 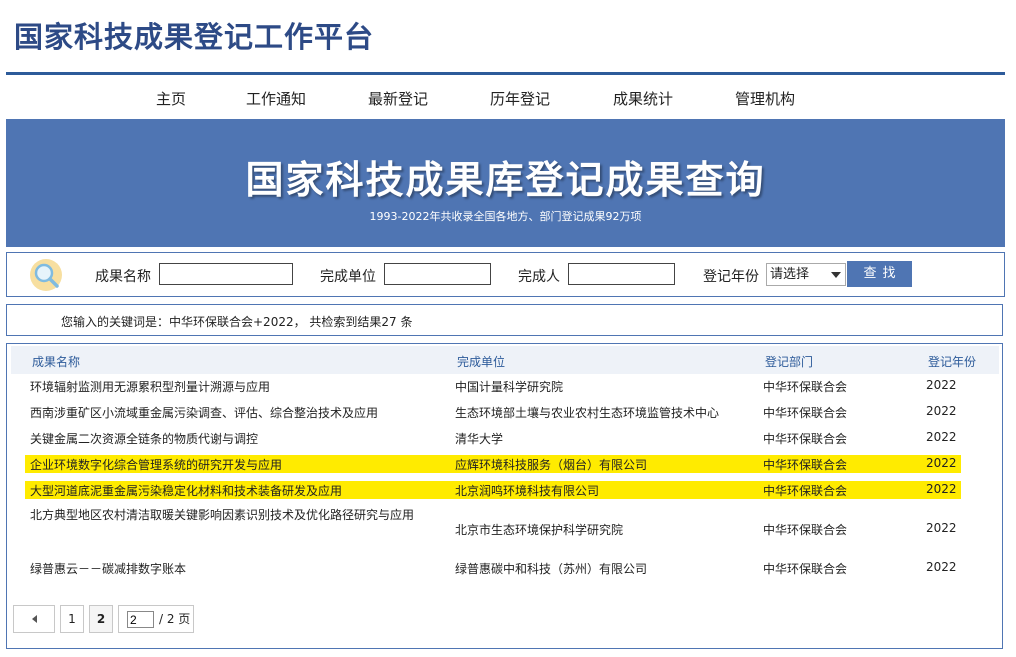 I want to click on year-select-value: 请选择, so click(x=790, y=274).